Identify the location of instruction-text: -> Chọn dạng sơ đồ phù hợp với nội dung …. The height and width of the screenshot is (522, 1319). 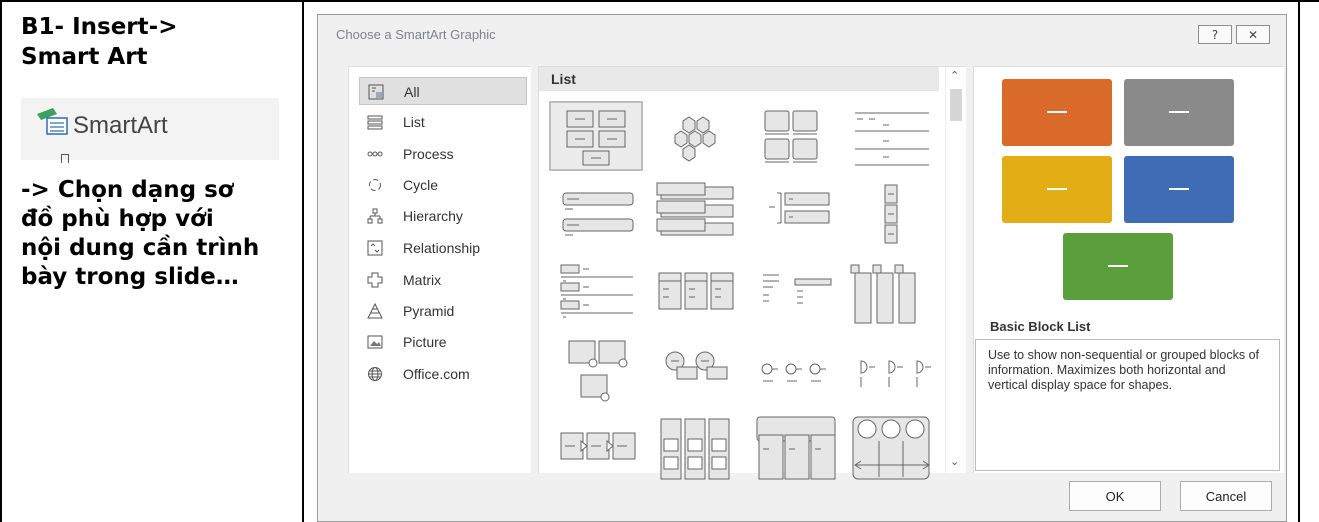
(156, 234).